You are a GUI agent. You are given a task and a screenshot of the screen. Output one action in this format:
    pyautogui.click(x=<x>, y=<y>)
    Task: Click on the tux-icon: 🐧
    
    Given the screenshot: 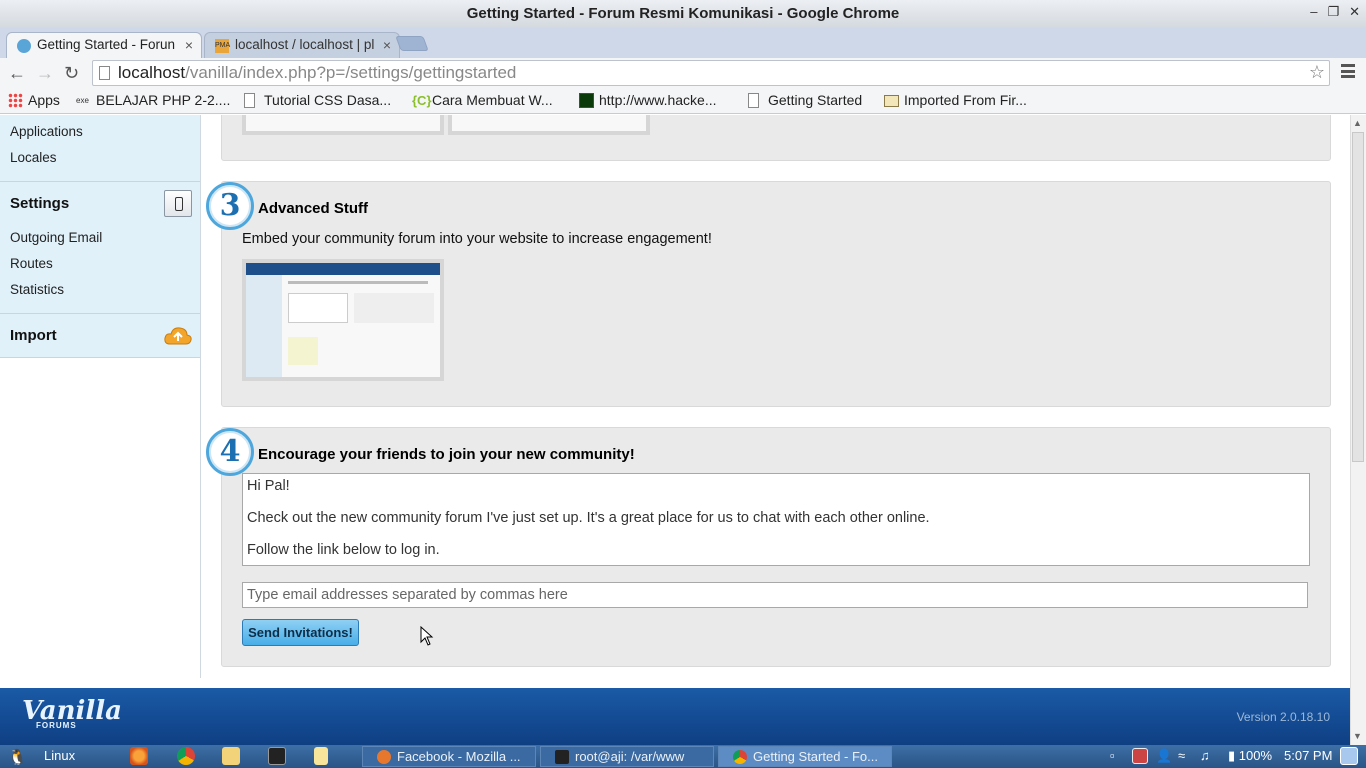 What is the action you would take?
    pyautogui.click(x=17, y=757)
    